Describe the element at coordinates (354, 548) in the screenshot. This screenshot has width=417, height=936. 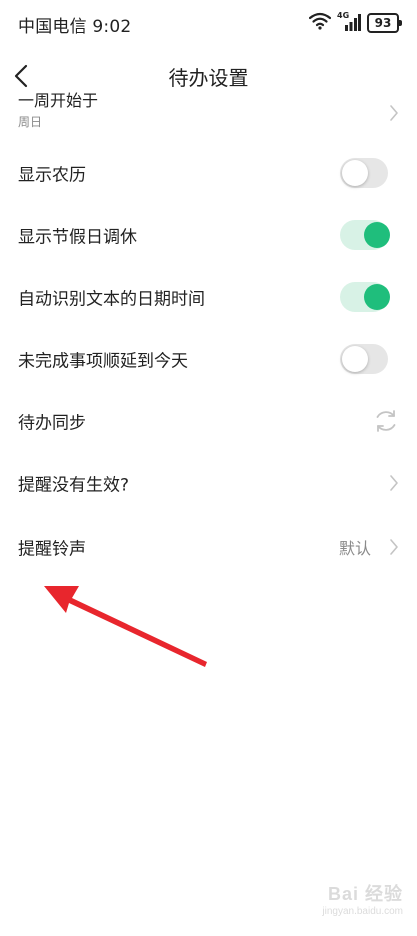
I see `setting-value: 默认` at that location.